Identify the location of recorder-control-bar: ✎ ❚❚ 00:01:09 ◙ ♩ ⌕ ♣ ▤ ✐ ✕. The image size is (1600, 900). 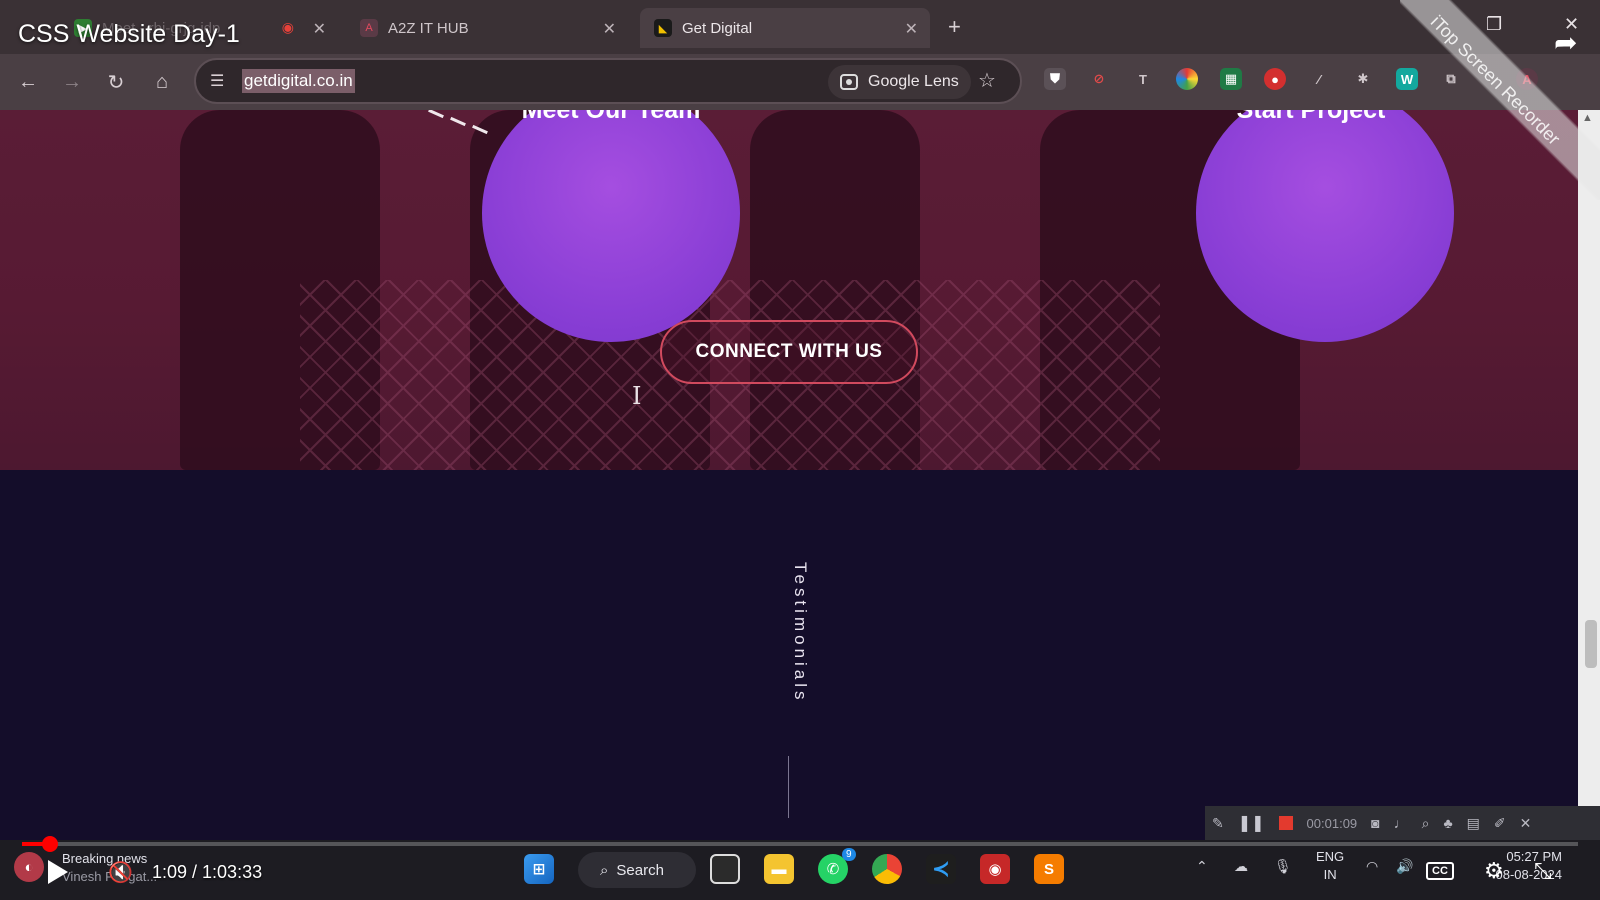
(1402, 823).